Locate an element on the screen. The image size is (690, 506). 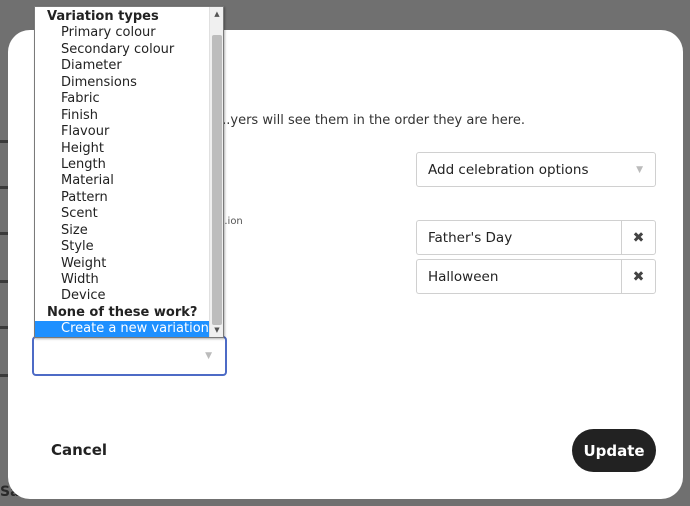
dropdown-group-label: Variation types is located at coordinates (103, 16).